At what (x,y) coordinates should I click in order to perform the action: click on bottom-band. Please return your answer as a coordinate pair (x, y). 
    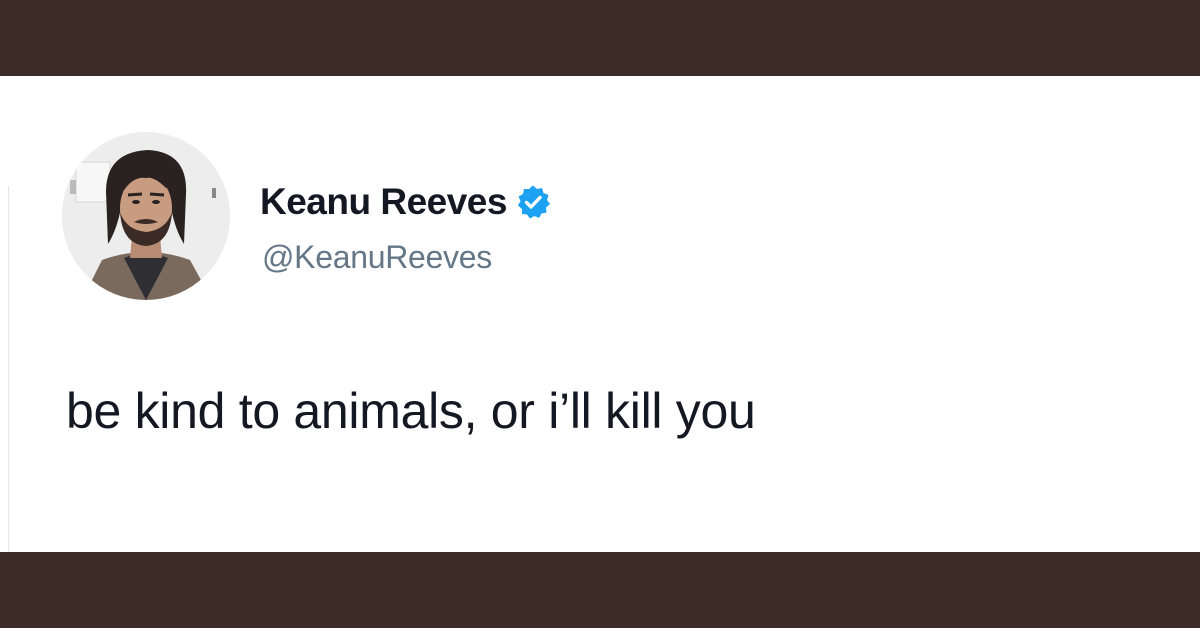
    Looking at the image, I should click on (600, 590).